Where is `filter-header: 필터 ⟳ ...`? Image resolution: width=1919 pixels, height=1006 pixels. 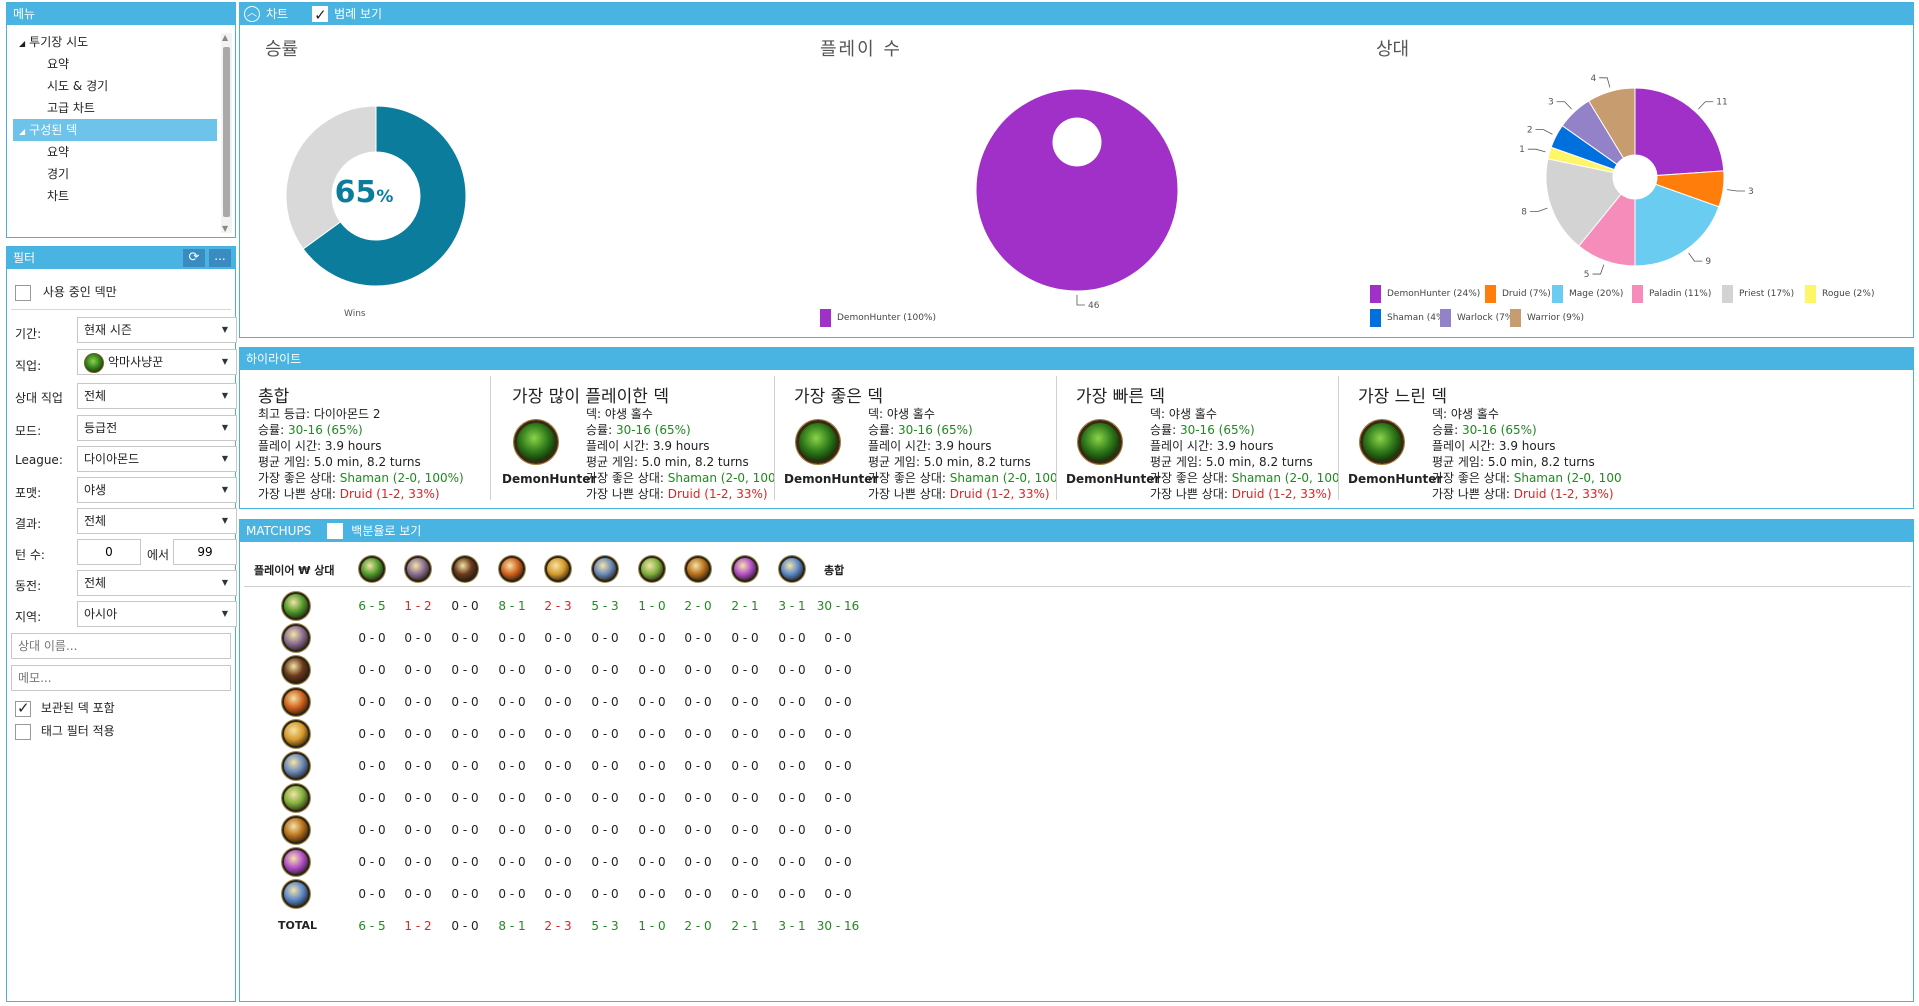
filter-header: 필터 ⟳ ... is located at coordinates (121, 258).